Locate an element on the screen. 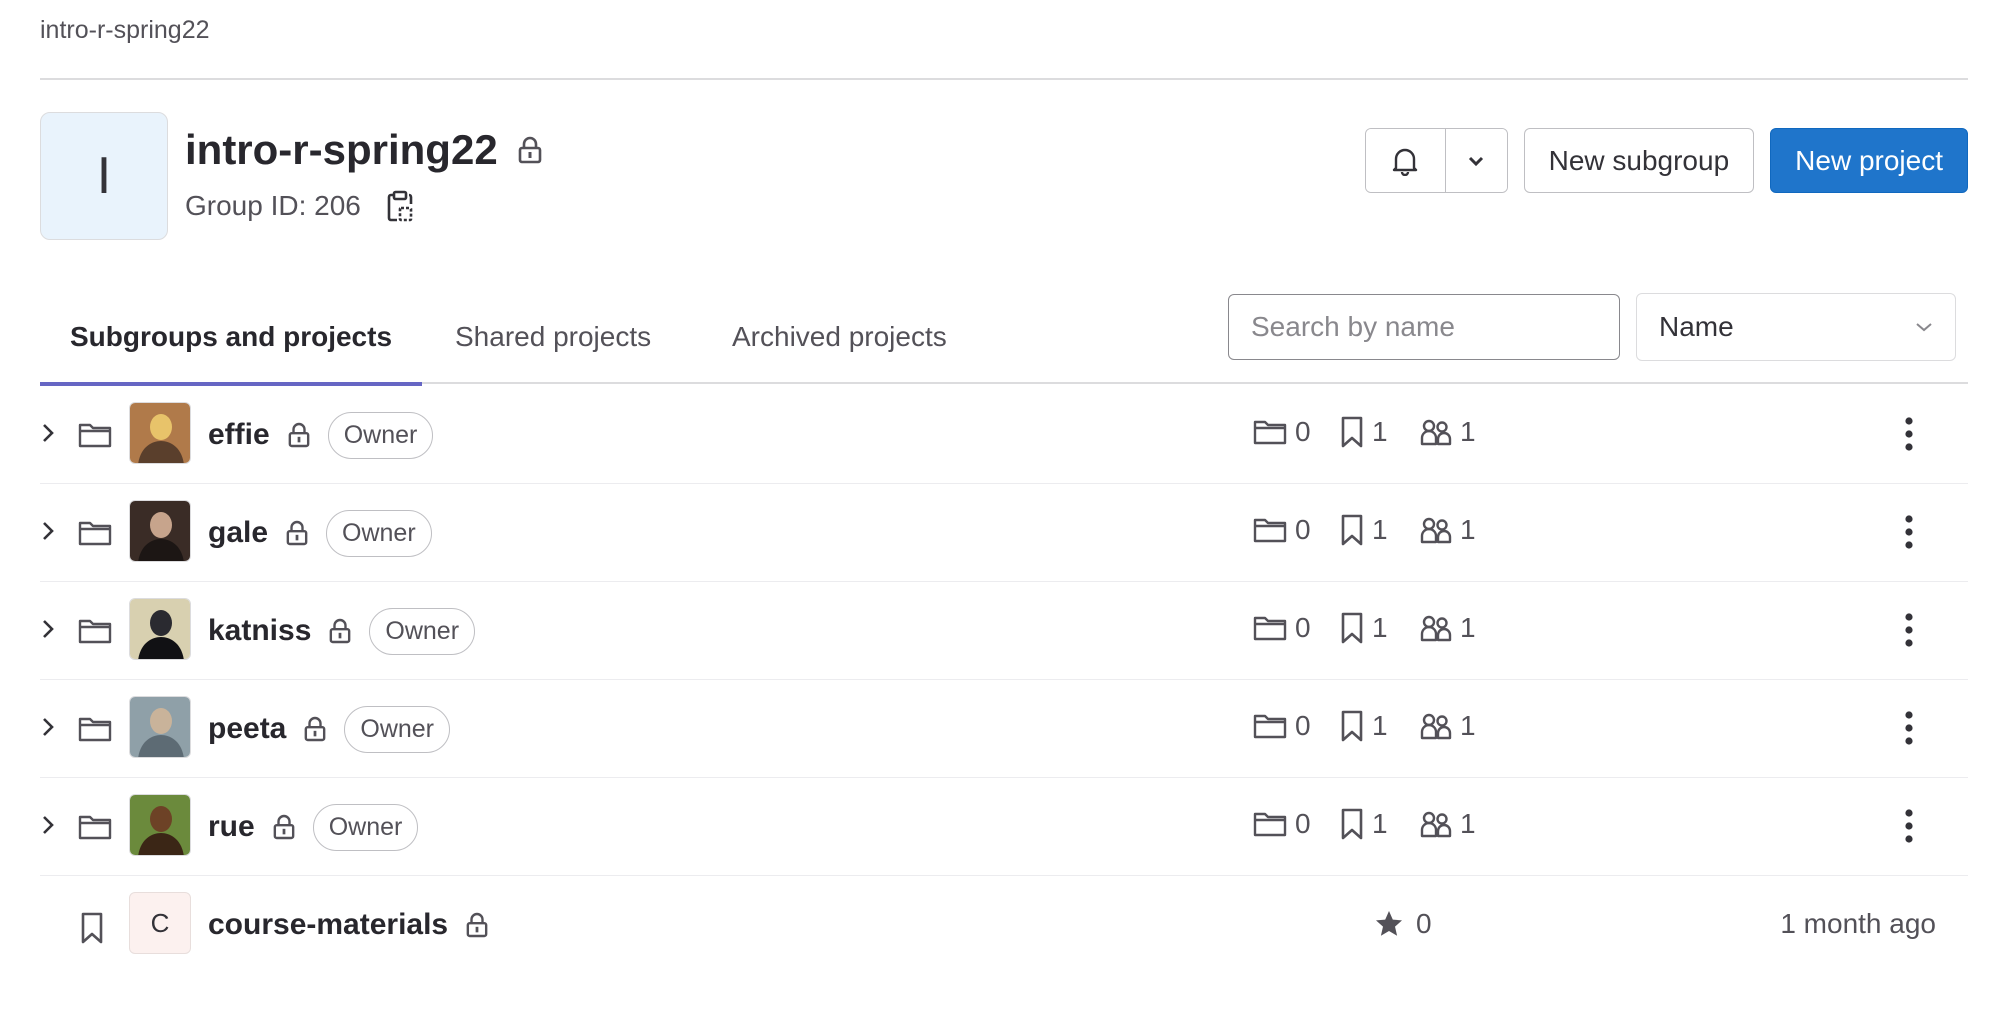 This screenshot has height=1024, width=1996. project-stars: 0 is located at coordinates (1403, 924).